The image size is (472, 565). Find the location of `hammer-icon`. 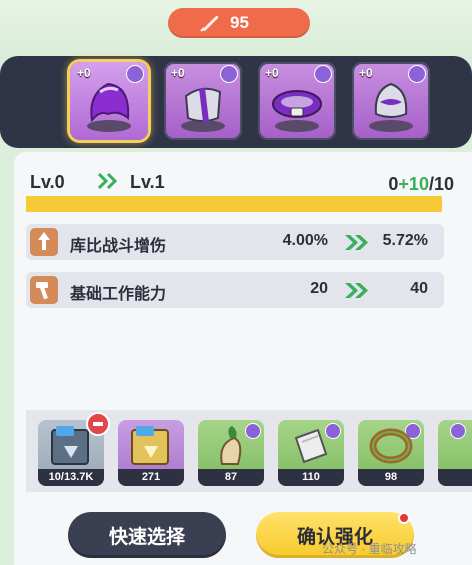

hammer-icon is located at coordinates (44, 290).